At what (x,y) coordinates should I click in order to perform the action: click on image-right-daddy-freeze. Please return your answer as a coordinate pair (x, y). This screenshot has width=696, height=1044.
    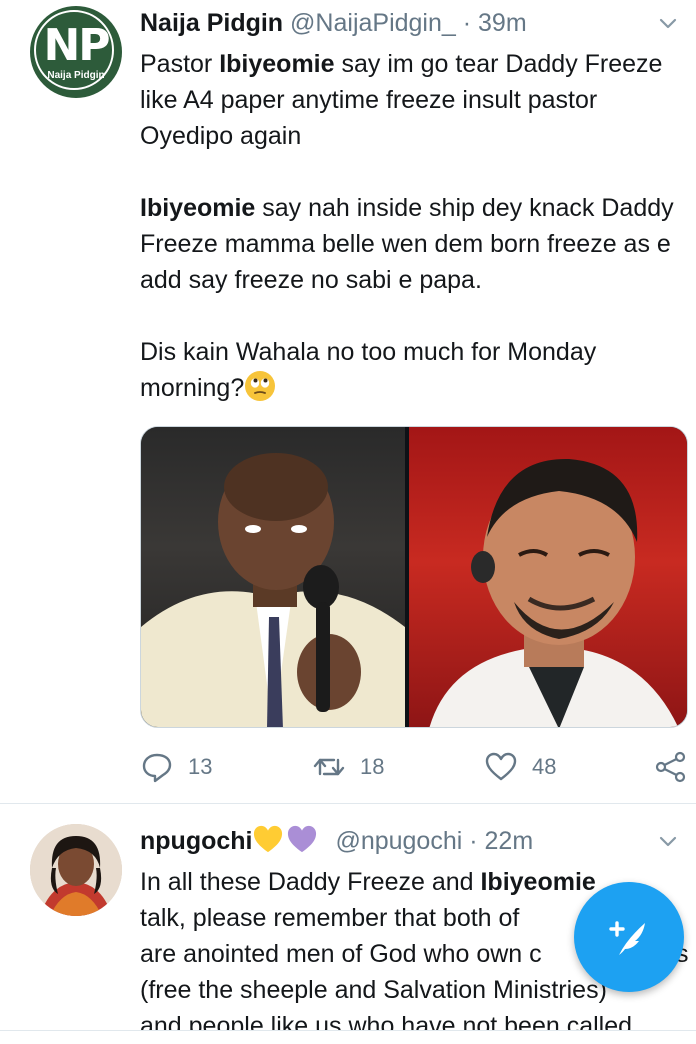
    Looking at the image, I should click on (548, 577).